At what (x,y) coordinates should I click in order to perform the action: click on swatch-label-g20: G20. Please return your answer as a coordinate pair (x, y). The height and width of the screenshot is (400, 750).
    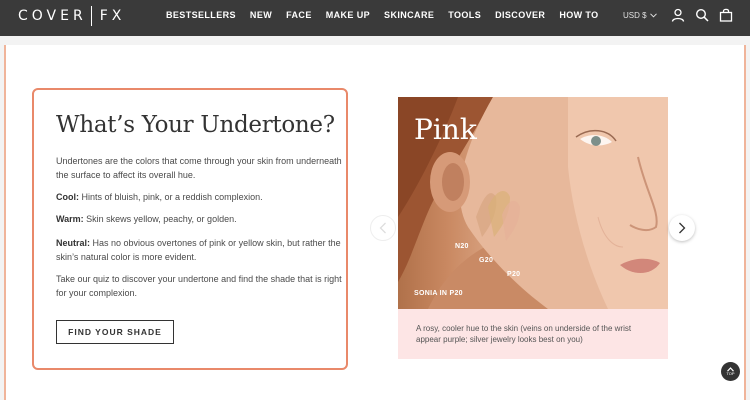
    Looking at the image, I should click on (486, 260).